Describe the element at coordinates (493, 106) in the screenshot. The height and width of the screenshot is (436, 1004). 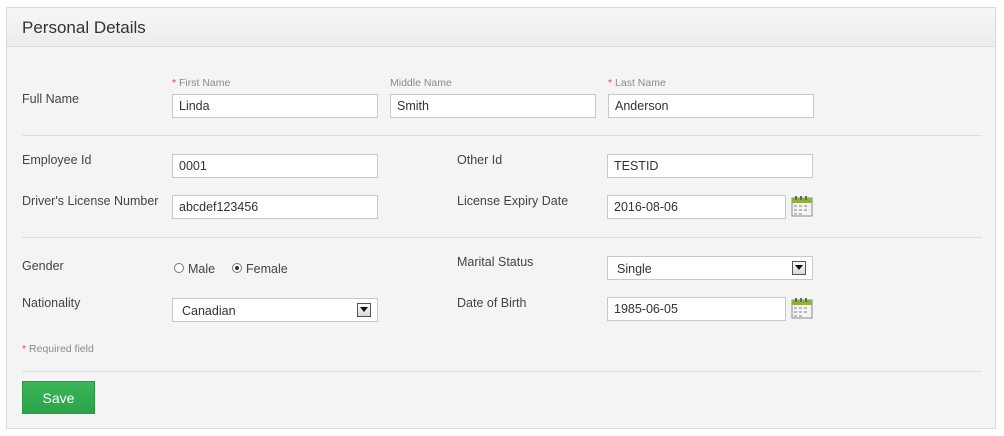
I see `middle-name-field: Smith` at that location.